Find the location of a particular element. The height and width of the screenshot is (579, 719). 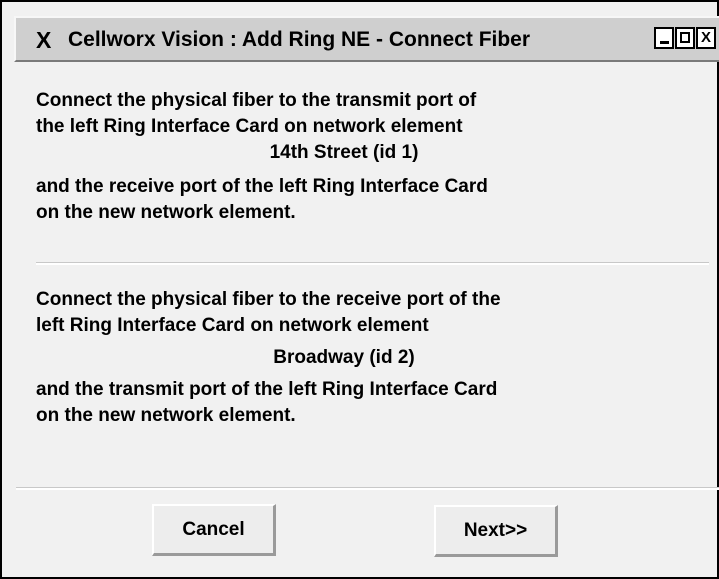

section-divider is located at coordinates (372, 263).